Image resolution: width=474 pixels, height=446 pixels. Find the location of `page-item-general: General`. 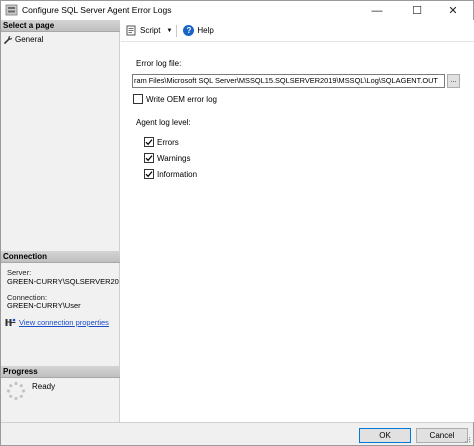

page-item-general: General is located at coordinates (23, 39).